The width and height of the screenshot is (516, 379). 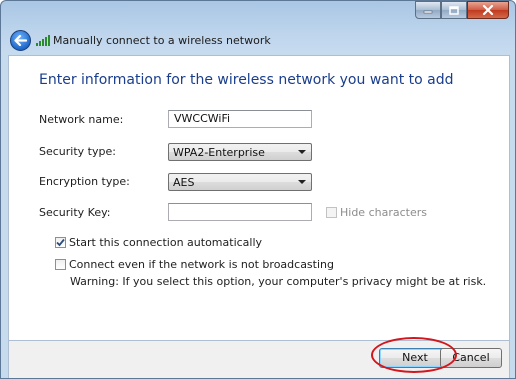 What do you see at coordinates (184, 182) in the screenshot?
I see `encryption-type-value: AES` at bounding box center [184, 182].